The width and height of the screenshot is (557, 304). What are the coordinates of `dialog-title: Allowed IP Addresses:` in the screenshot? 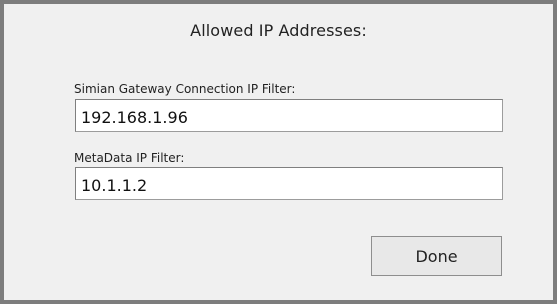 It's located at (278, 30).